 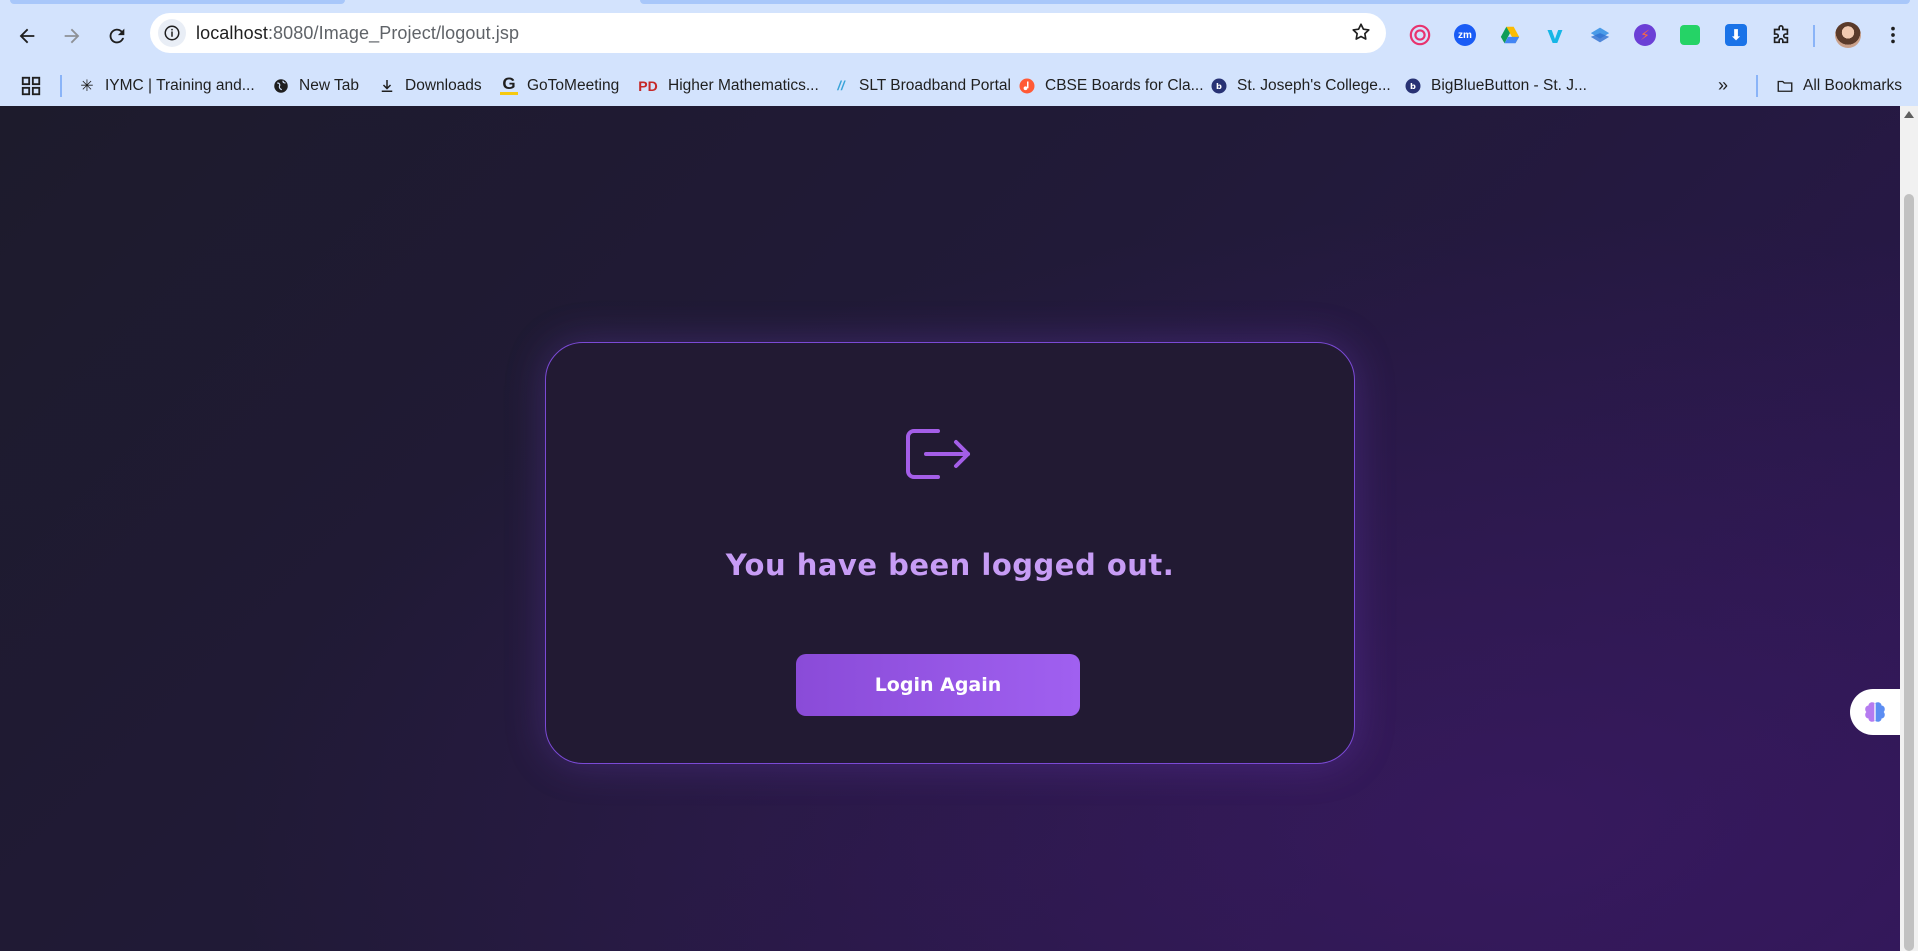 I want to click on pd-icon: PD, so click(x=648, y=85).